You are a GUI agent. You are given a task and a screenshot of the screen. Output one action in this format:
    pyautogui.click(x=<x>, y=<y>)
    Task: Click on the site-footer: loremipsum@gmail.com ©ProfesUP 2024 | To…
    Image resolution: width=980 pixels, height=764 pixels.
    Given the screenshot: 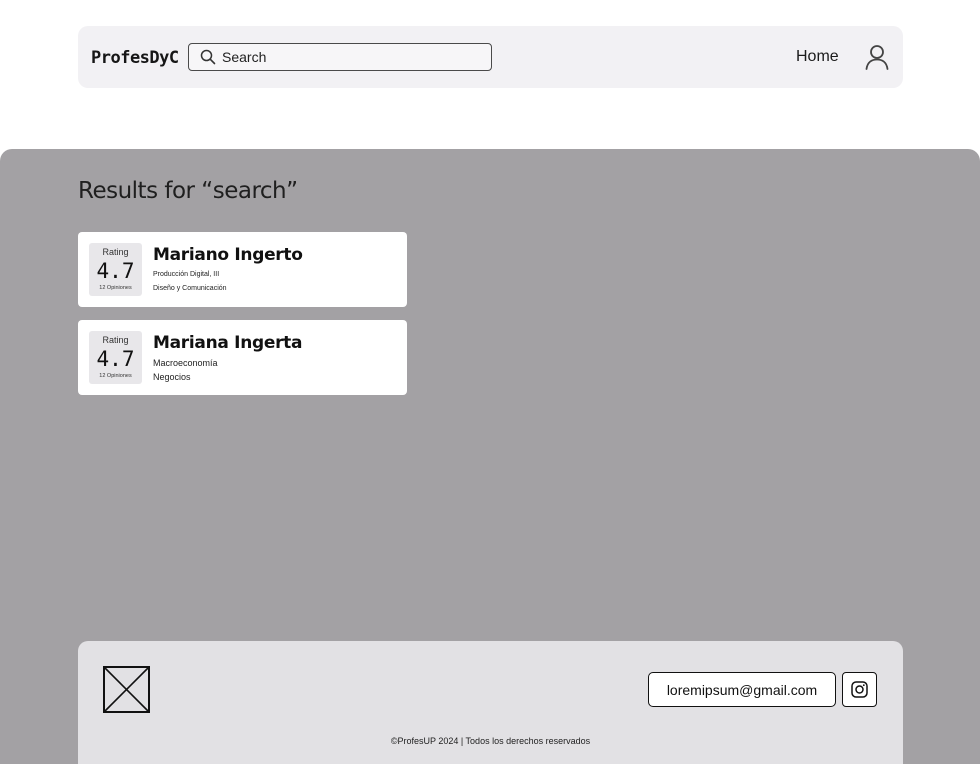 What is the action you would take?
    pyautogui.click(x=490, y=702)
    